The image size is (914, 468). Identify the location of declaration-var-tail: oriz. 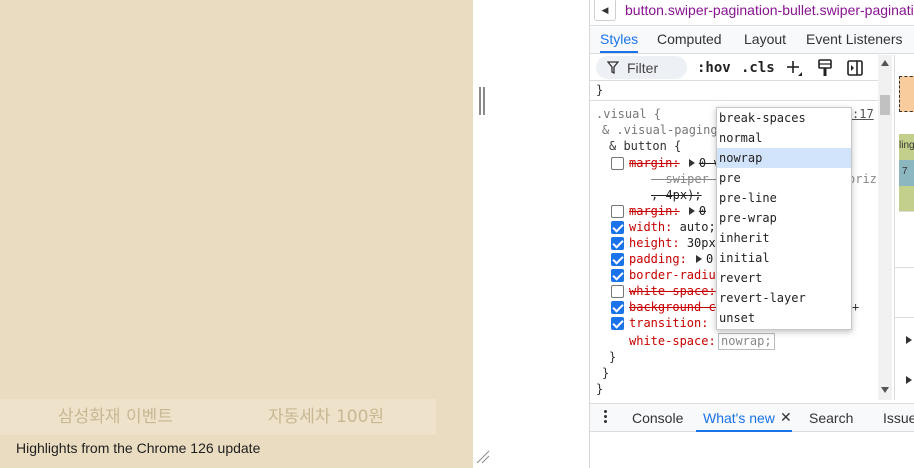
(862, 179).